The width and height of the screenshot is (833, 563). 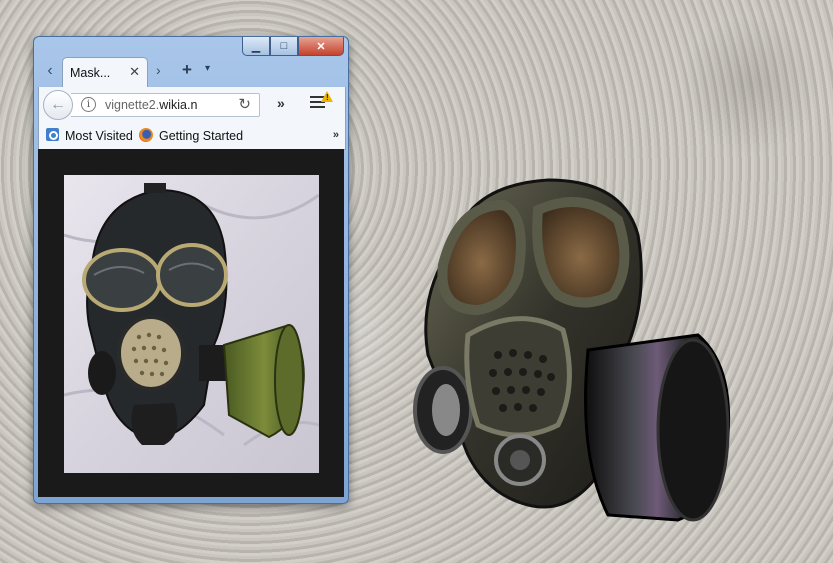 I want to click on toolbar-overflow-icon: », so click(x=281, y=103).